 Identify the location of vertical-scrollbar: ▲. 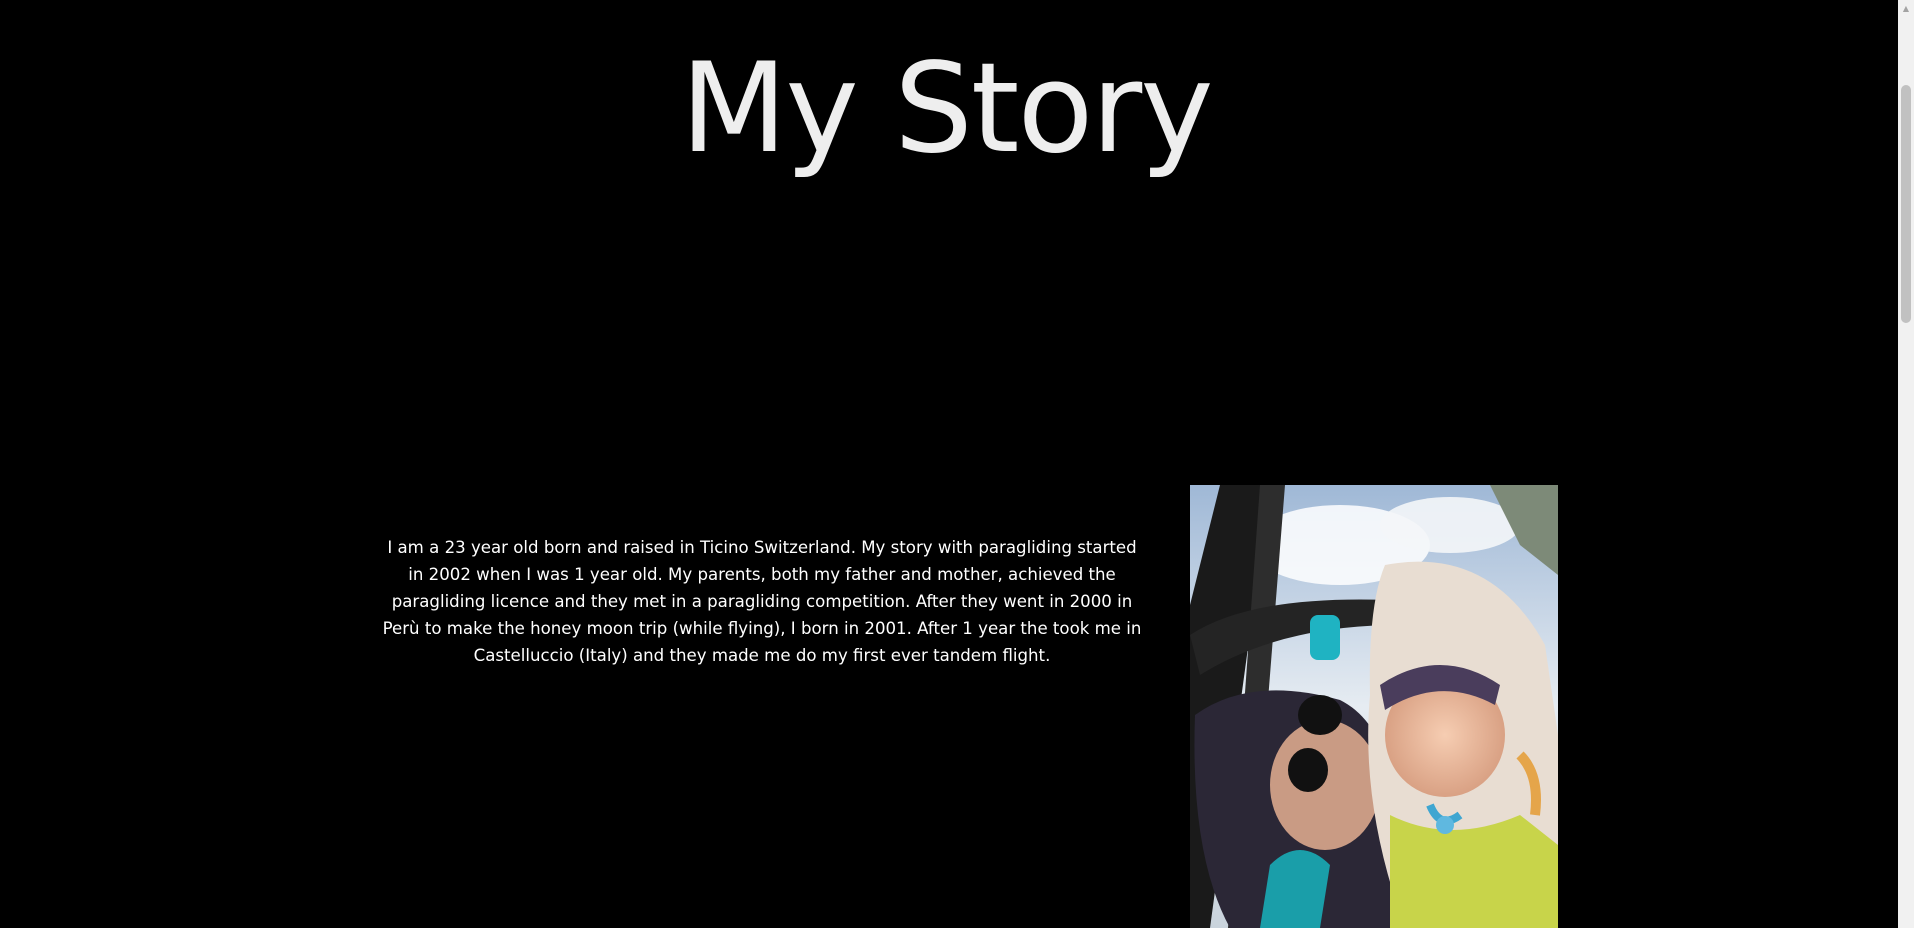
(1906, 464).